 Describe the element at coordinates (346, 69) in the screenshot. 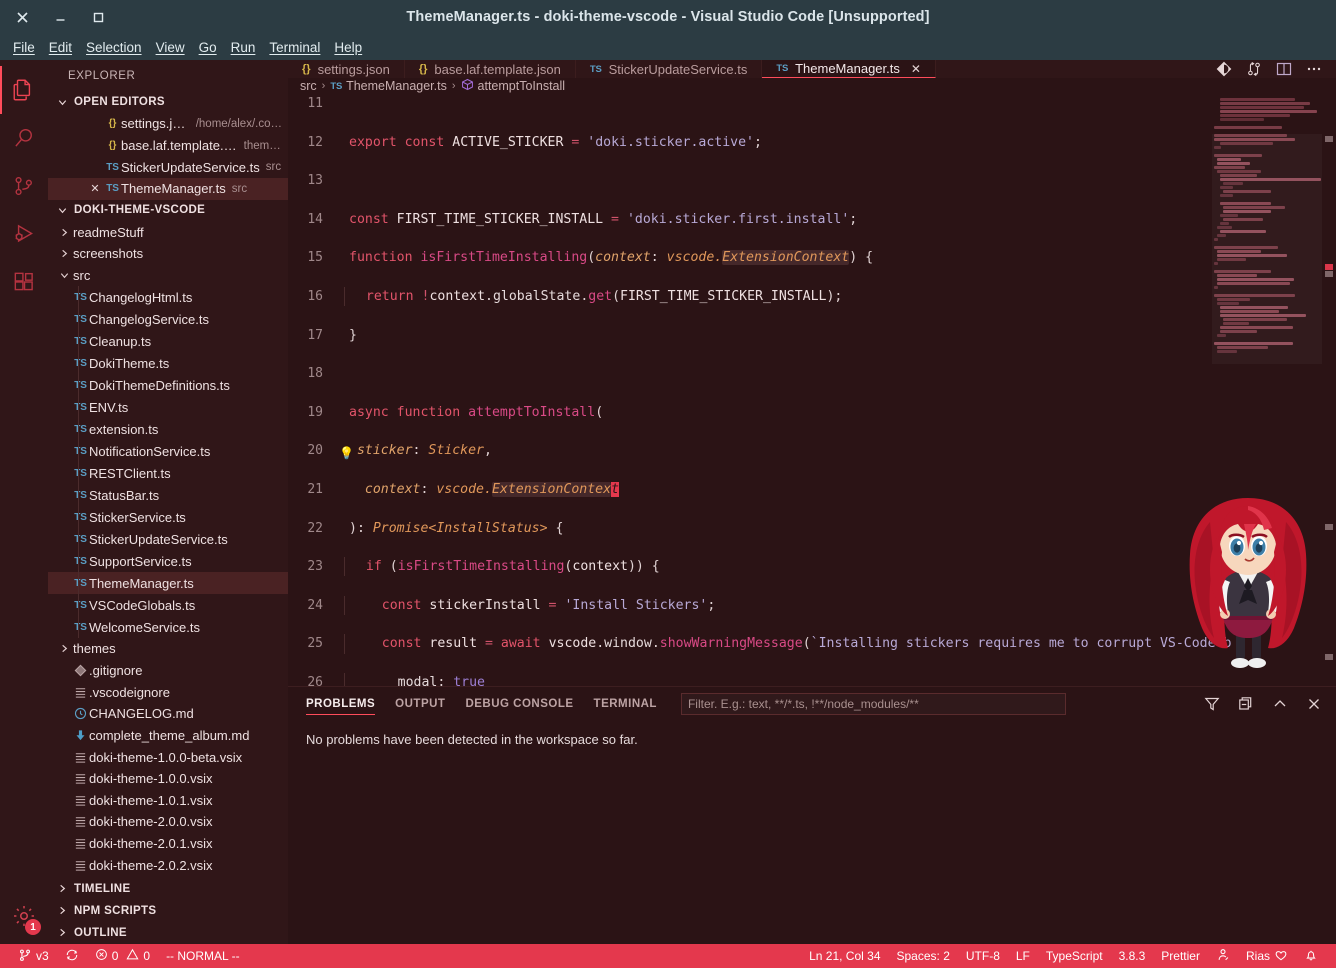

I see `tab-settings-json: {} settings.json` at that location.